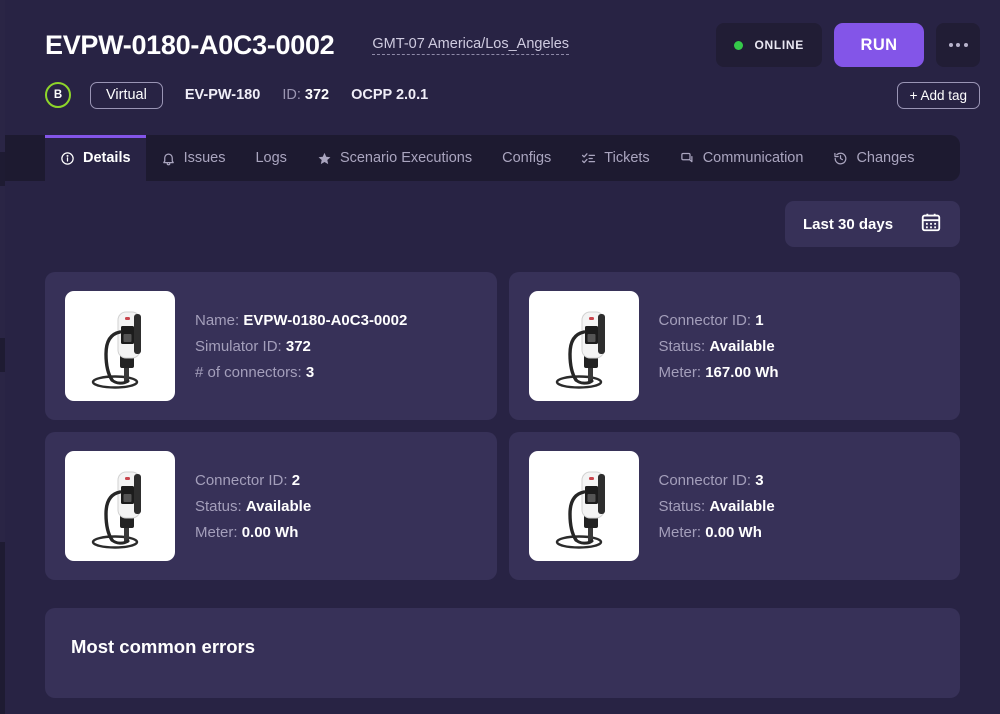 The image size is (1000, 714). I want to click on checklist-icon, so click(588, 158).